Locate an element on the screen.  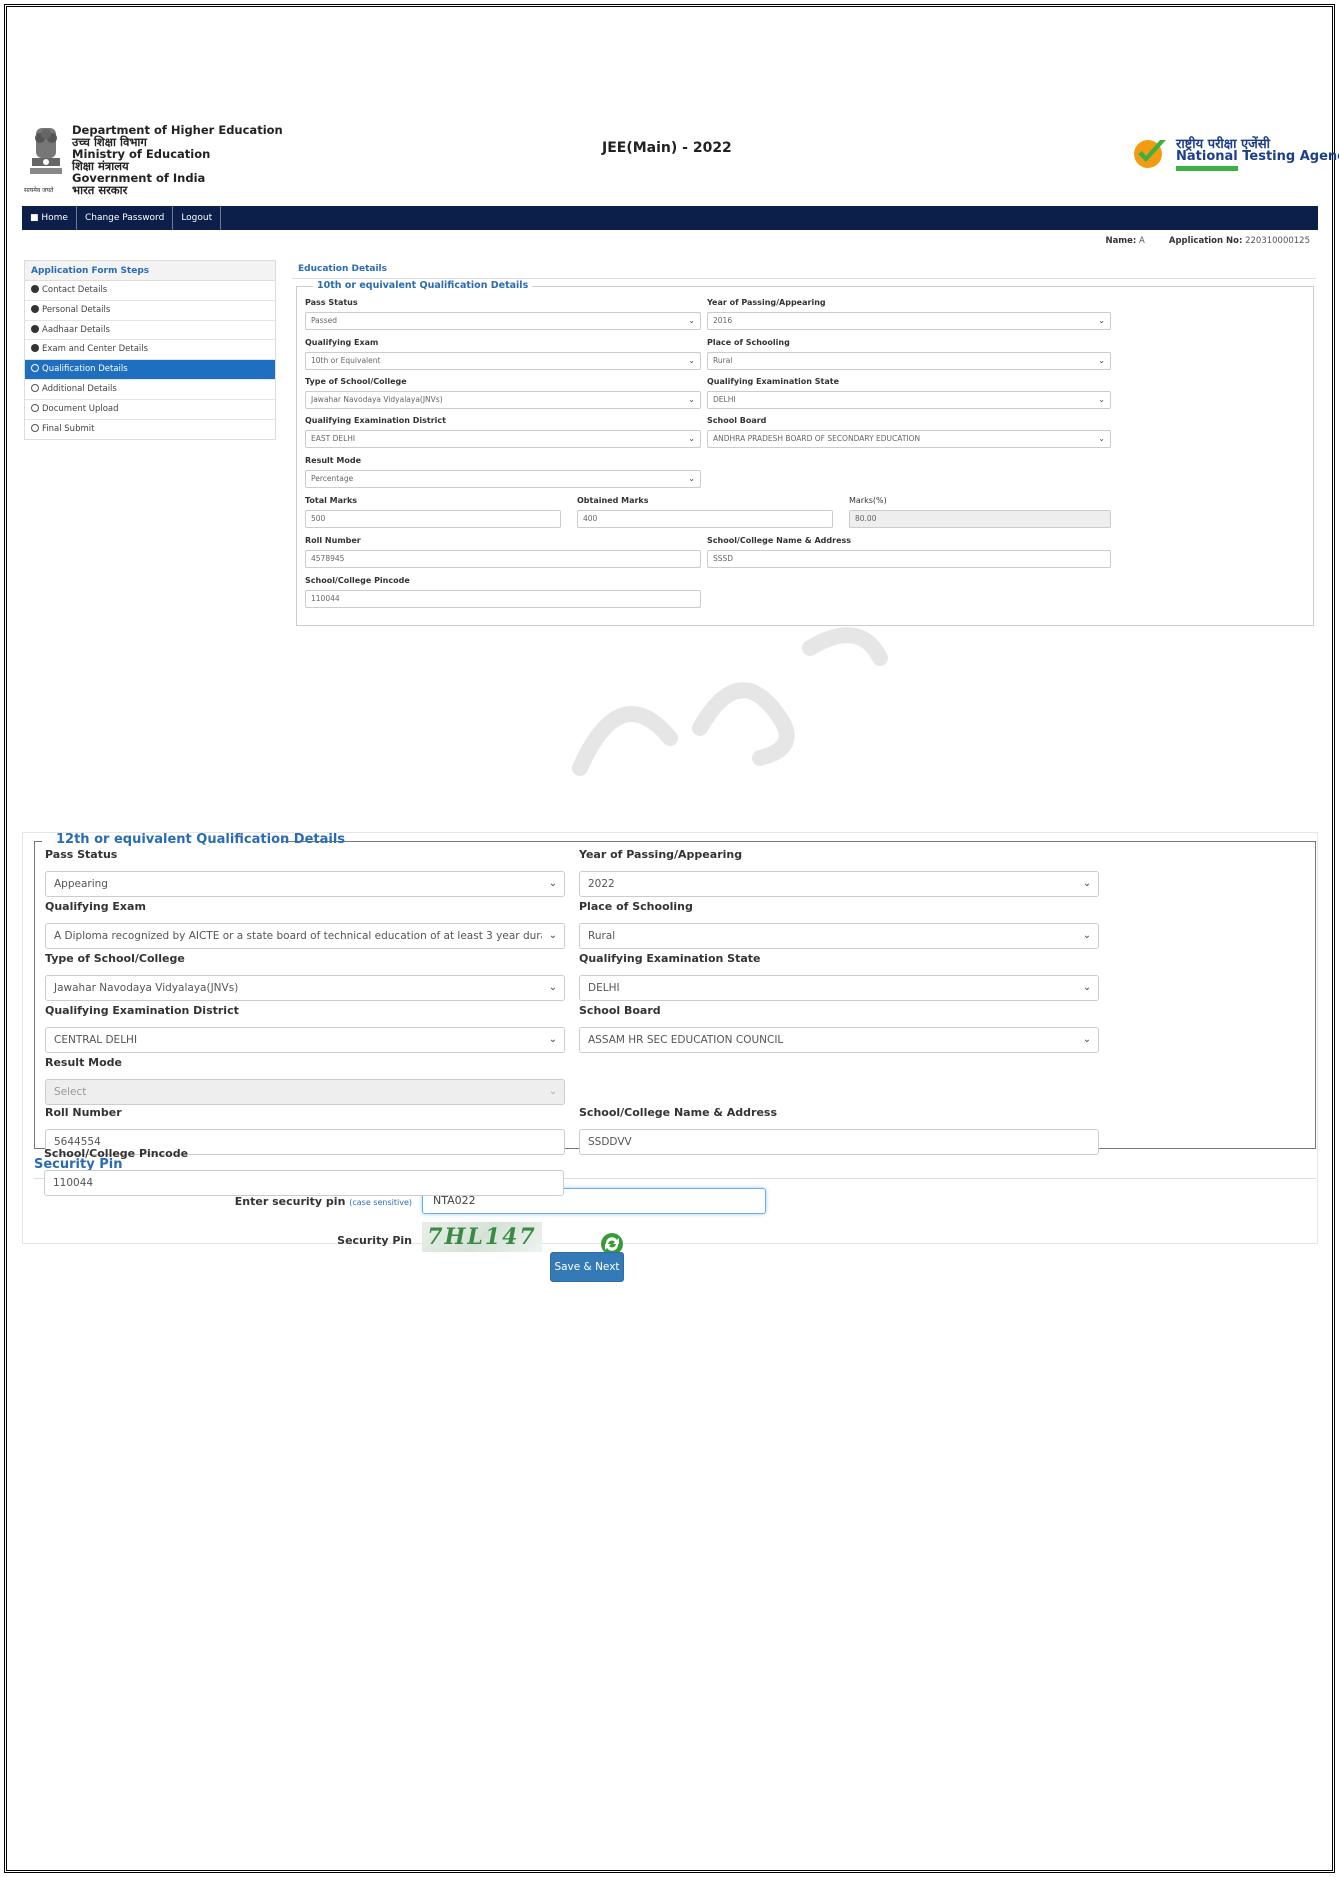
tenth-exam-state: Qualifying Examination State DELHI ⌄ is located at coordinates (909, 392).